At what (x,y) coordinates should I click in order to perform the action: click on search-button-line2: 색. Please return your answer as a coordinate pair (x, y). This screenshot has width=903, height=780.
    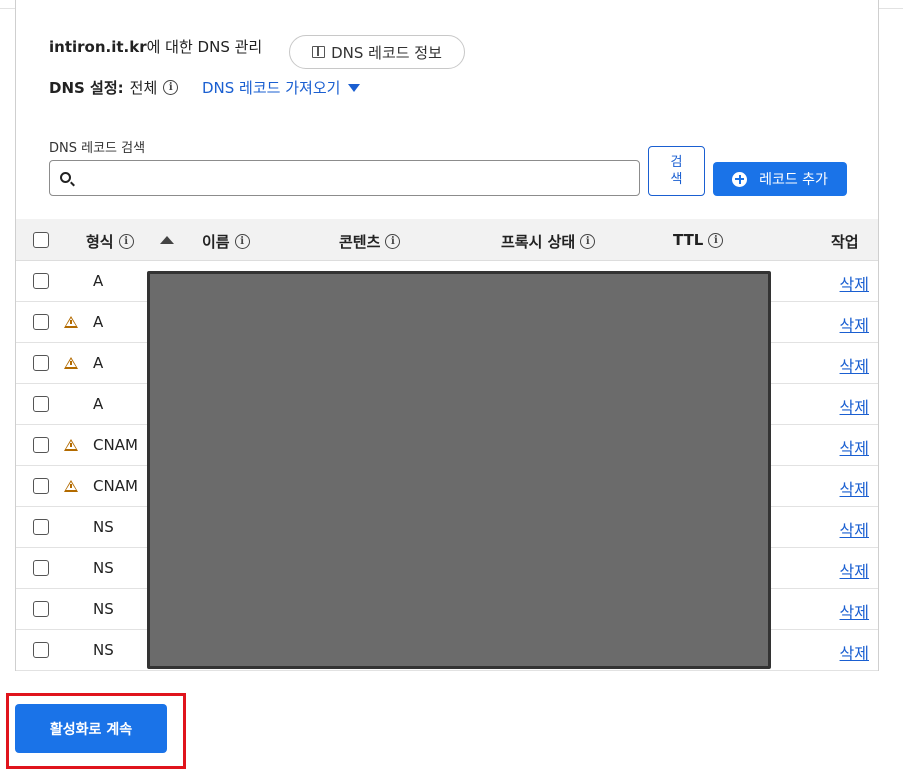
    Looking at the image, I should click on (676, 179).